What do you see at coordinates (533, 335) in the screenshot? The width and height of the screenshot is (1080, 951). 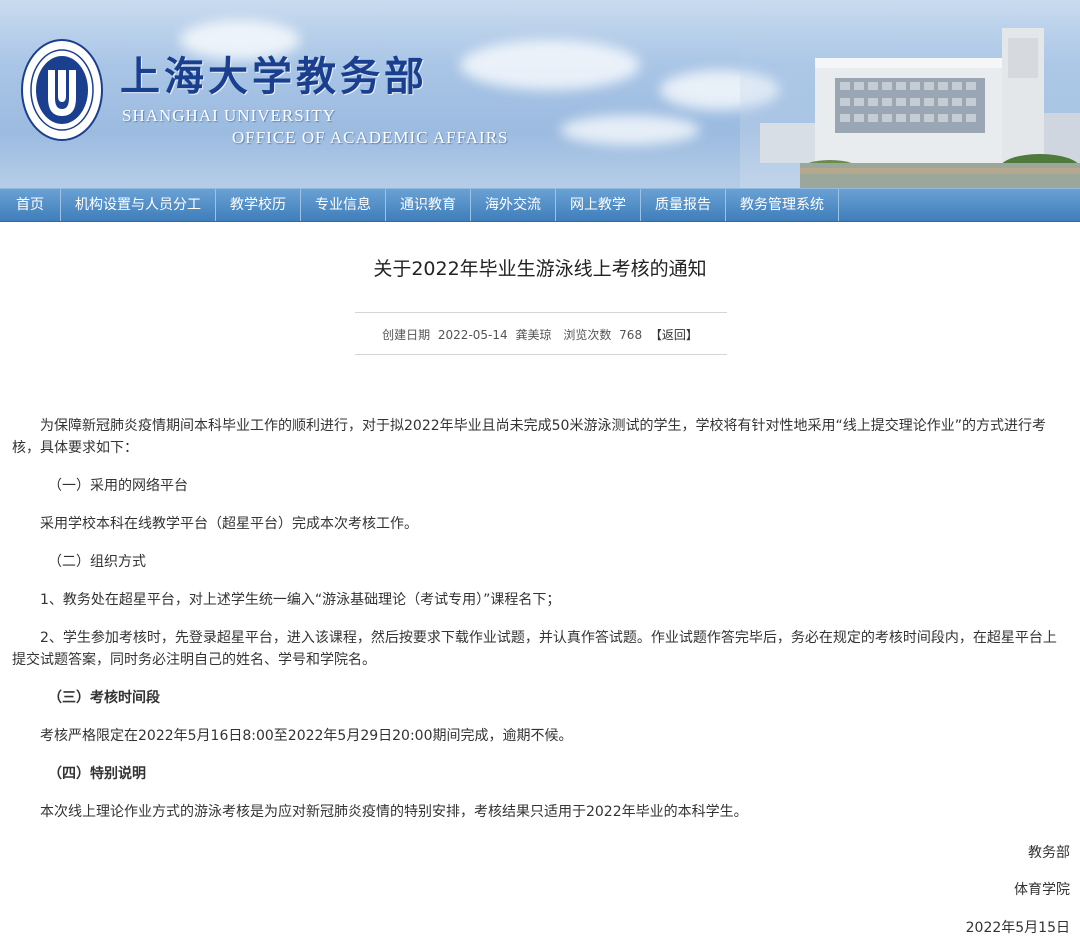 I see `author: 龚美琼` at bounding box center [533, 335].